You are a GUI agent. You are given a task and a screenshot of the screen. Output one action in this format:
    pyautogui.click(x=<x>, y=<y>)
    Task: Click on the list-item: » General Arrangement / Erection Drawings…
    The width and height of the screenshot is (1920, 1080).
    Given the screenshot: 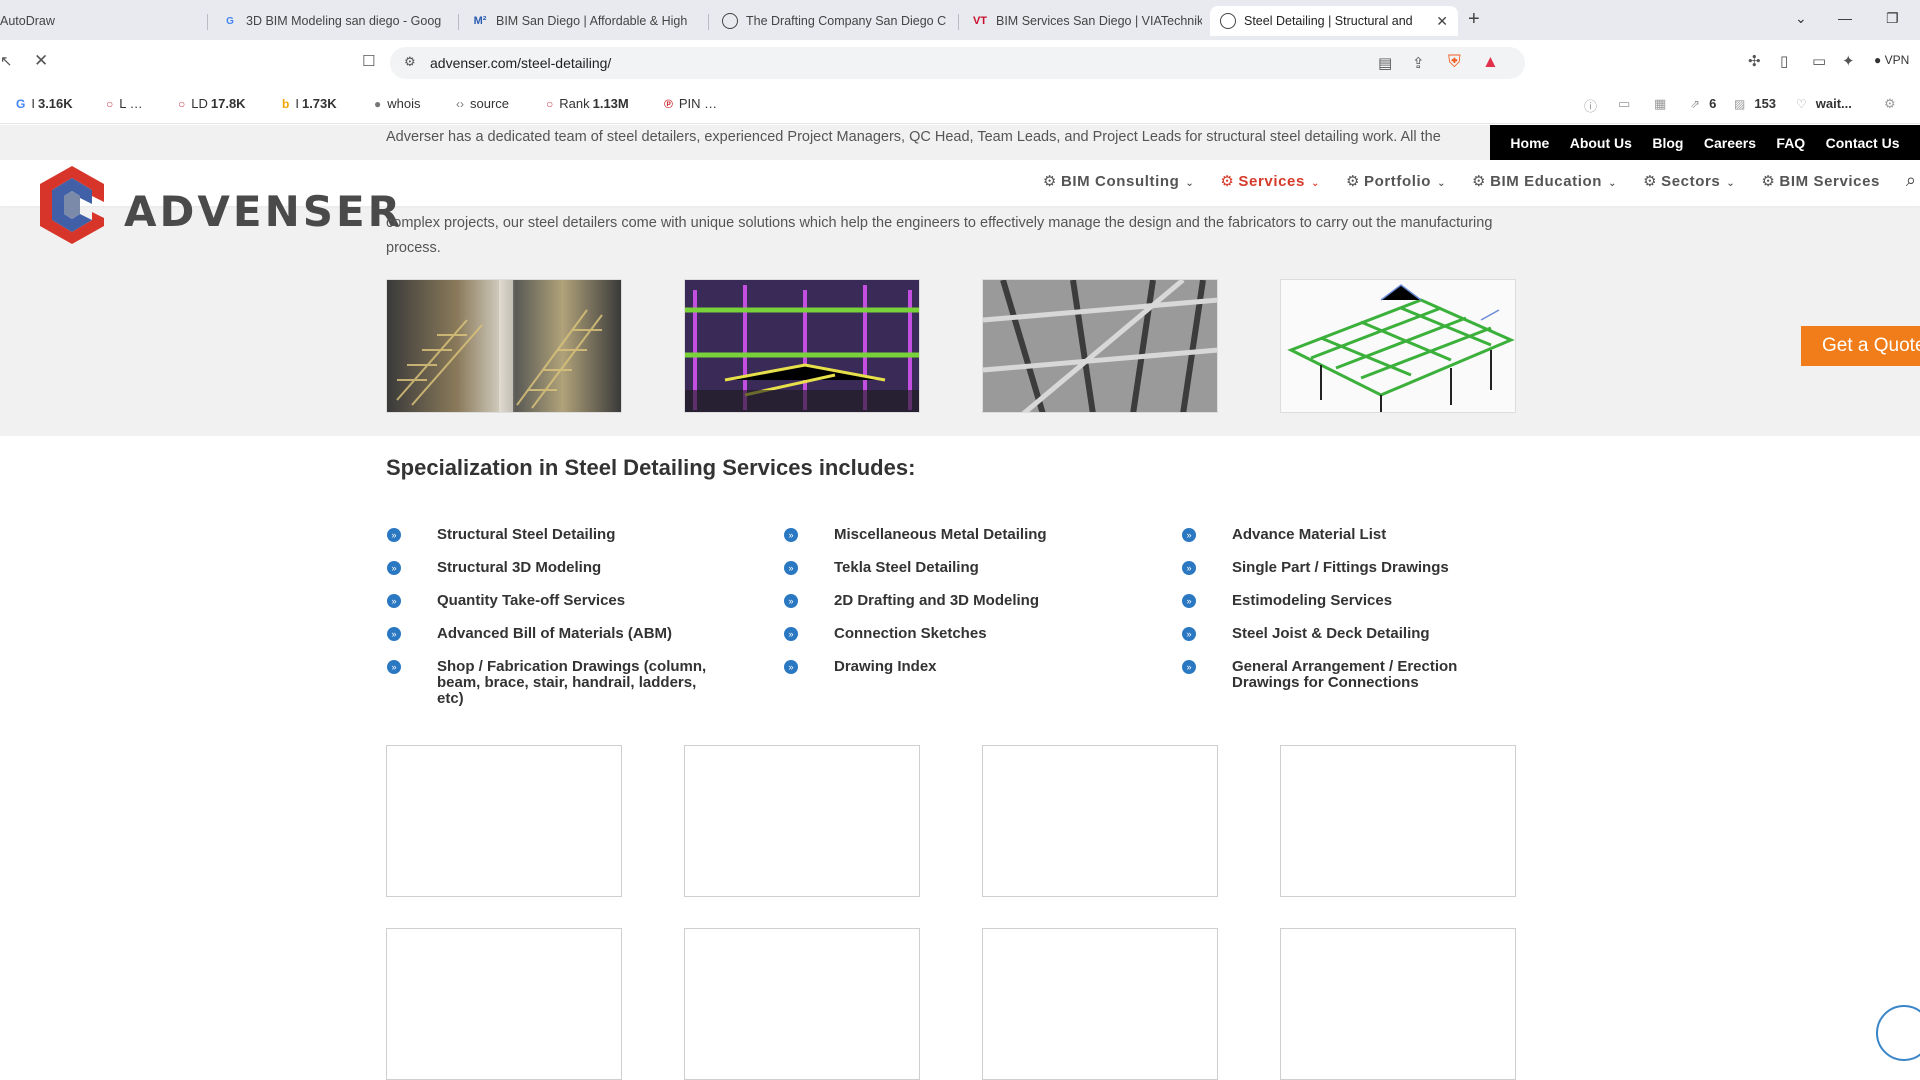 What is the action you would take?
    pyautogui.click(x=1342, y=675)
    